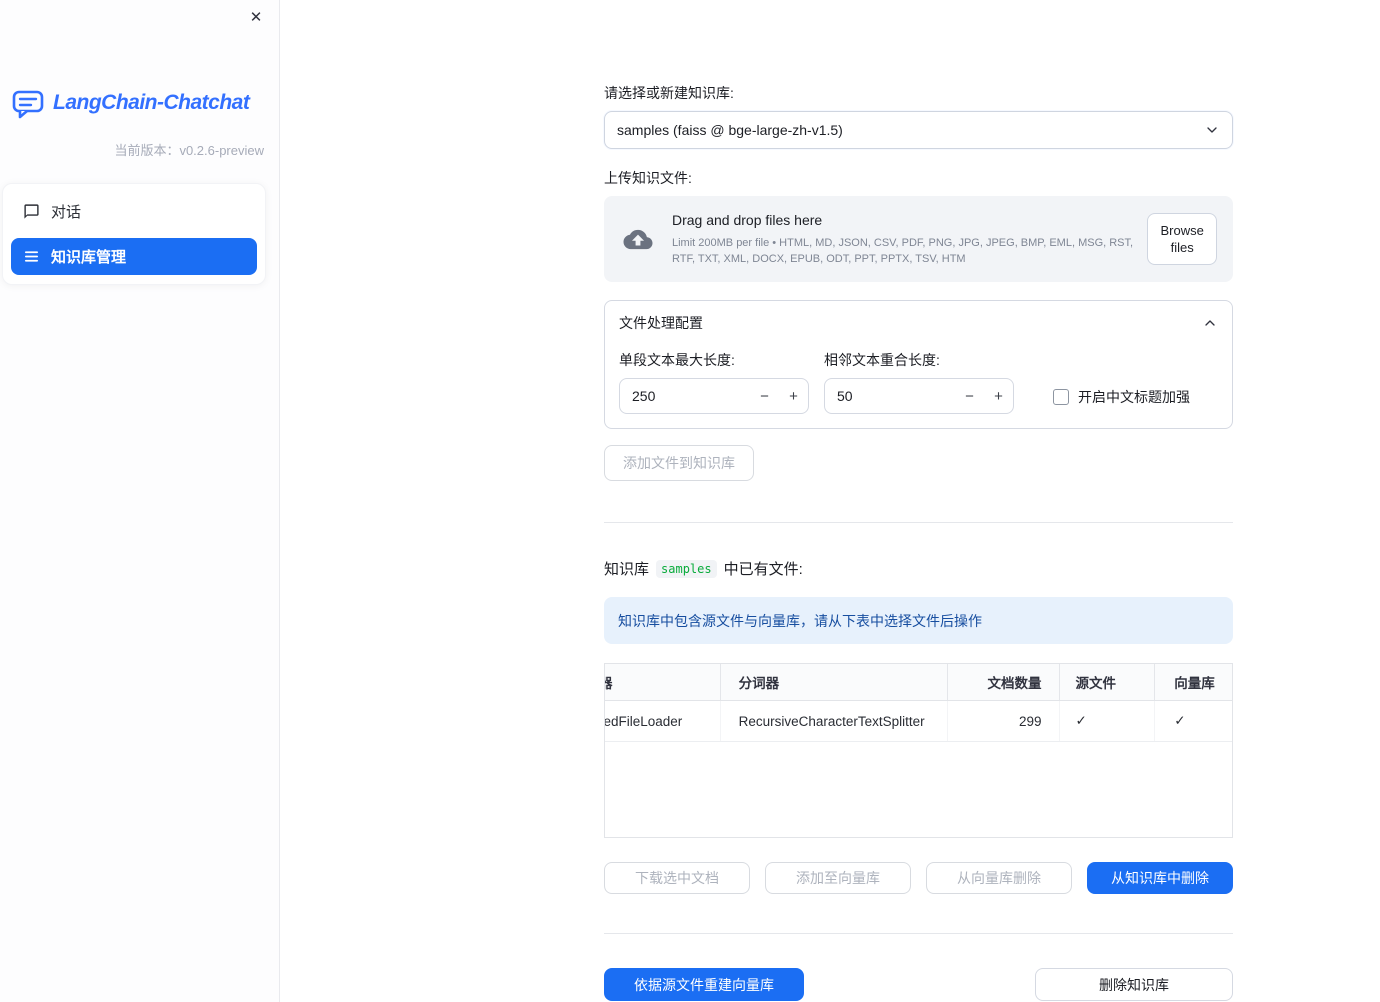  Describe the element at coordinates (1014, 683) in the screenshot. I see `column-header-label: 文档数量` at that location.